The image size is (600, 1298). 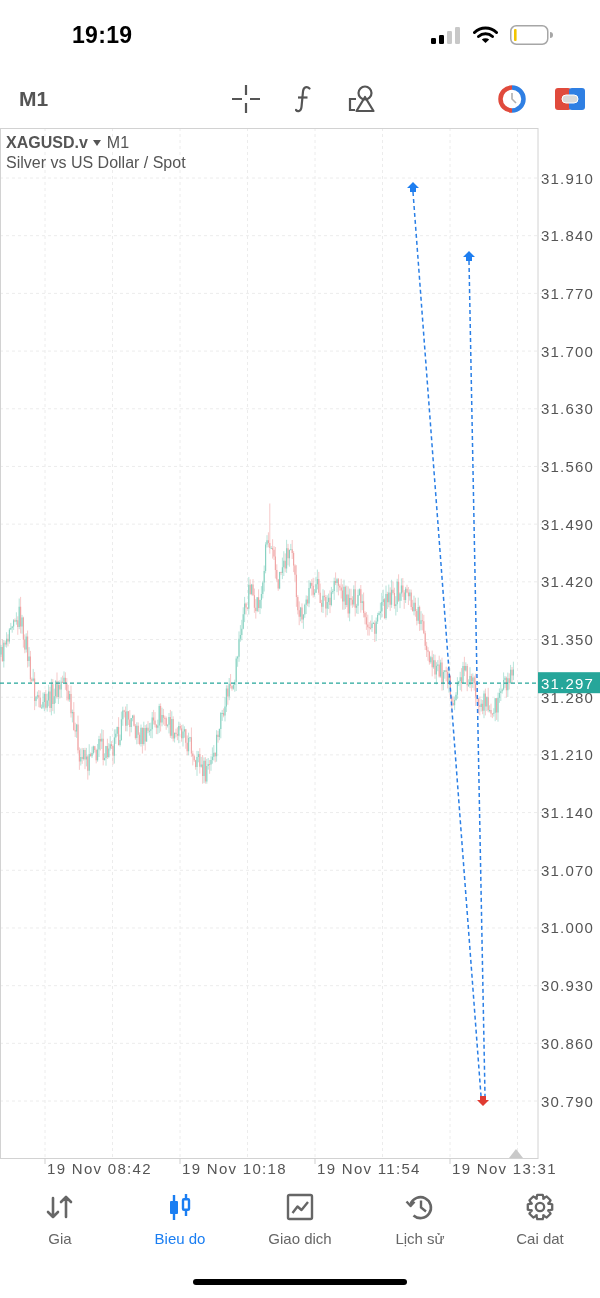 I want to click on time-axis-label: 19 Nov 11:54, so click(x=369, y=1168).